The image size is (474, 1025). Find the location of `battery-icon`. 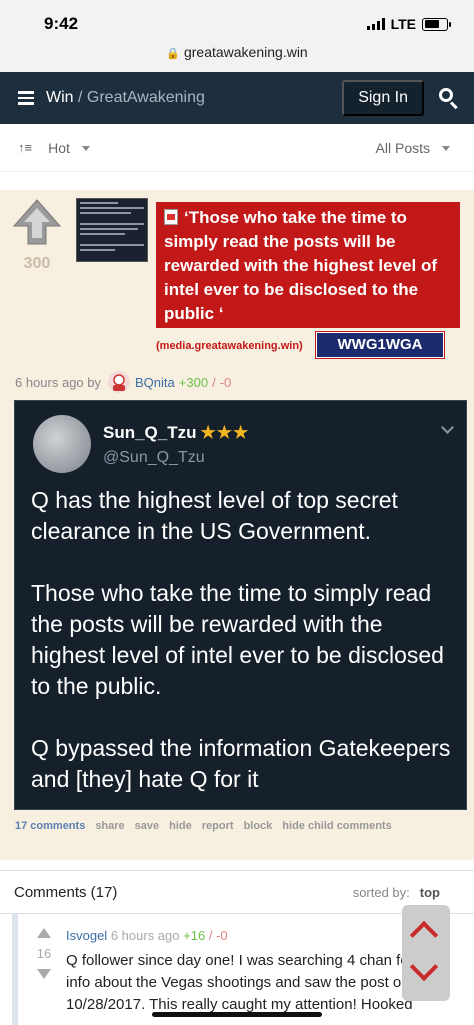

battery-icon is located at coordinates (436, 24).